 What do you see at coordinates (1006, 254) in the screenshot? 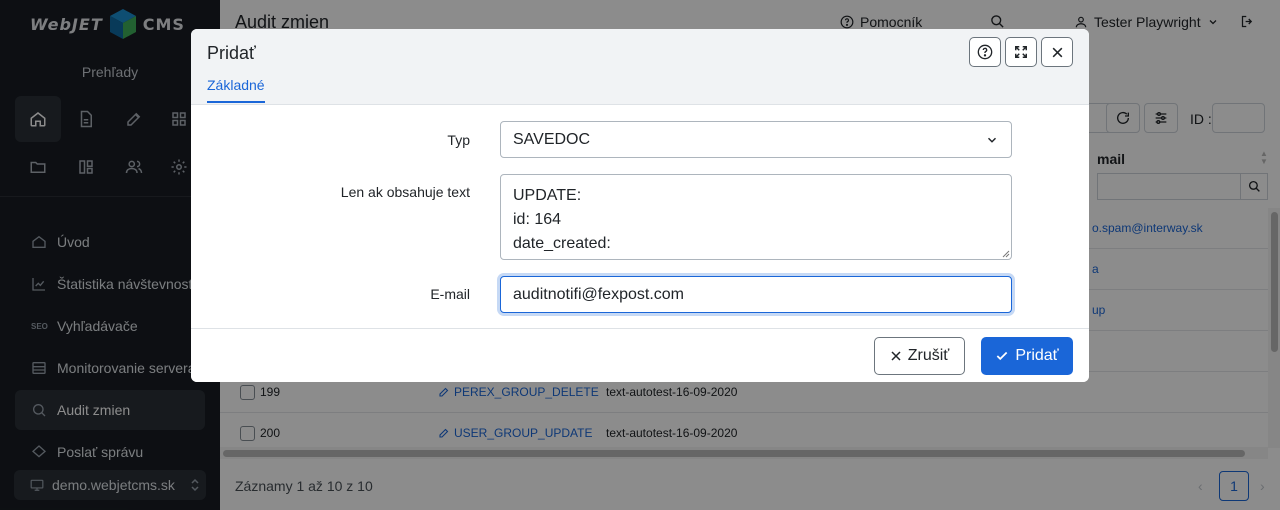
I see `resize-grip-icon` at bounding box center [1006, 254].